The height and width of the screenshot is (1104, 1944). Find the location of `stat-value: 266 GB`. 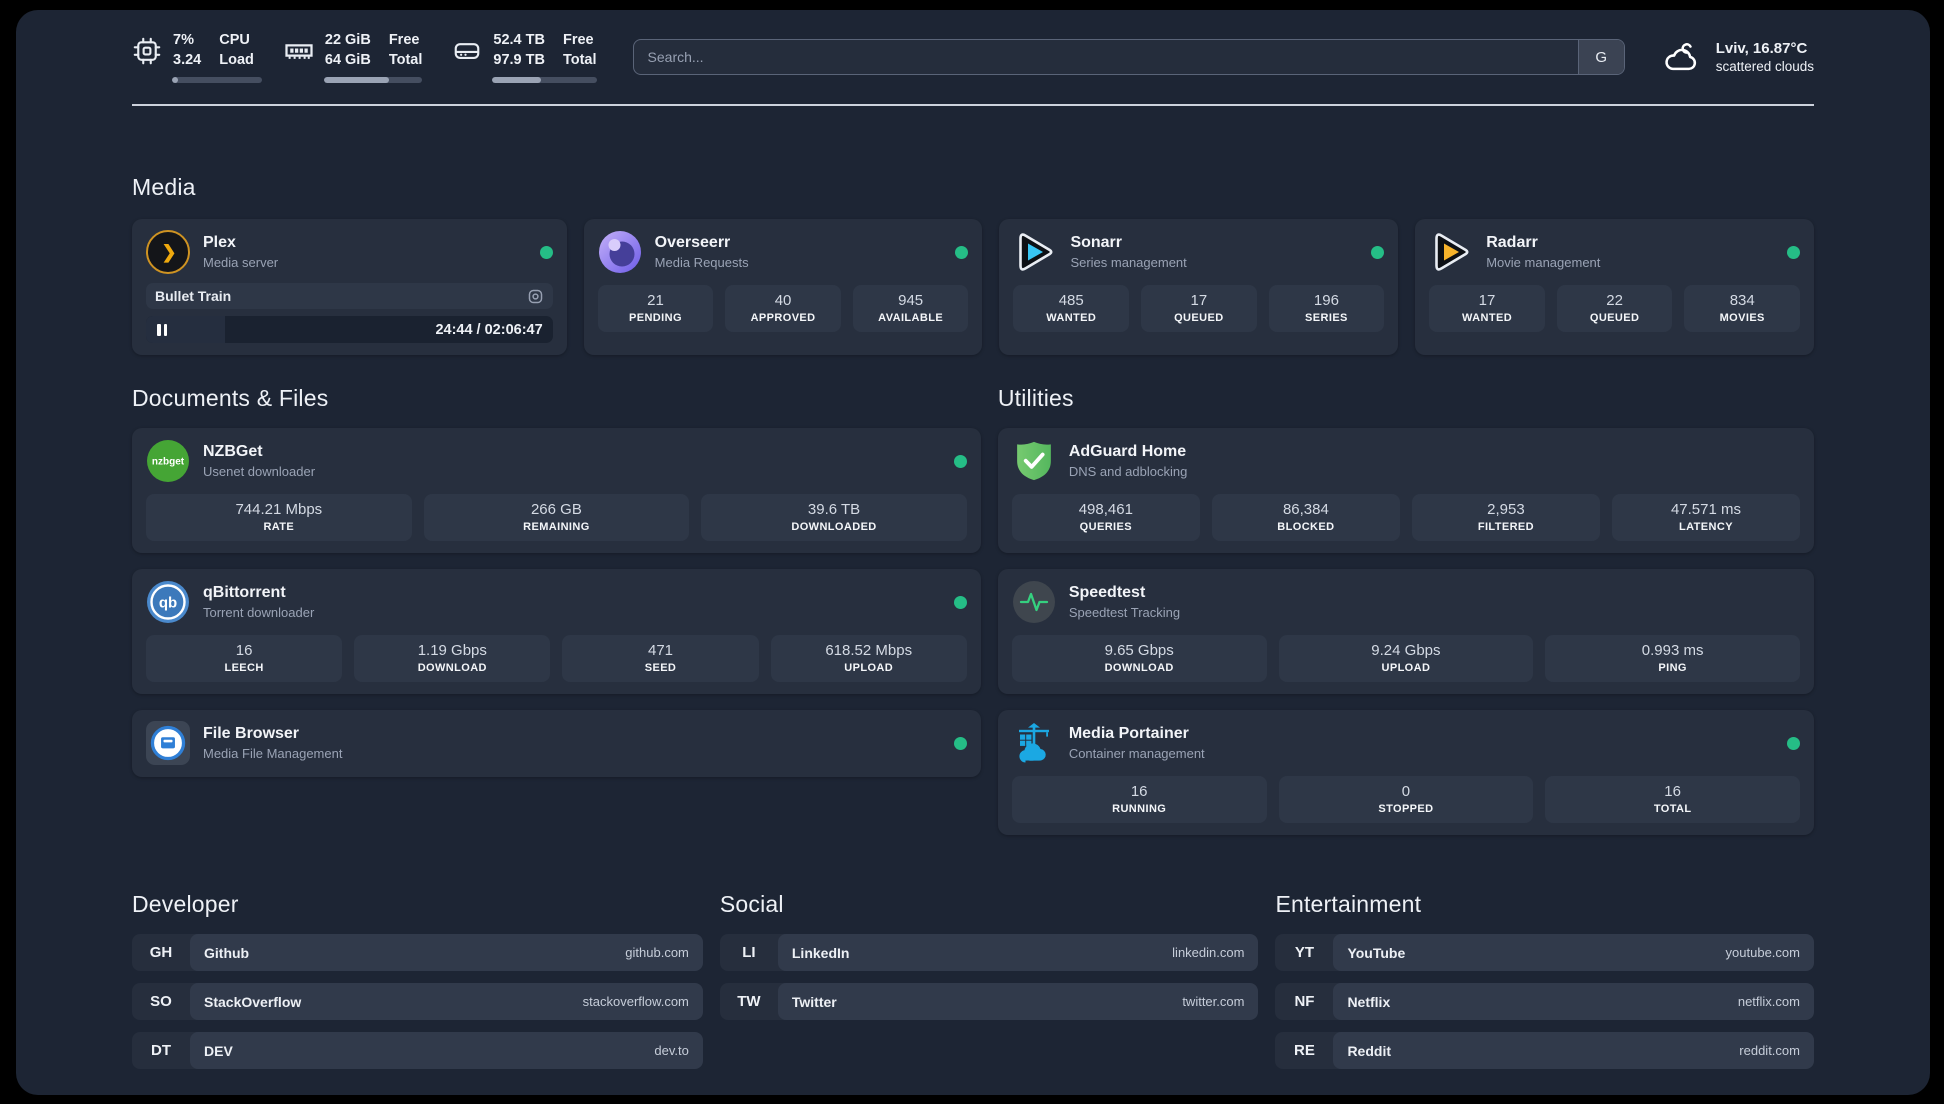

stat-value: 266 GB is located at coordinates (556, 509).